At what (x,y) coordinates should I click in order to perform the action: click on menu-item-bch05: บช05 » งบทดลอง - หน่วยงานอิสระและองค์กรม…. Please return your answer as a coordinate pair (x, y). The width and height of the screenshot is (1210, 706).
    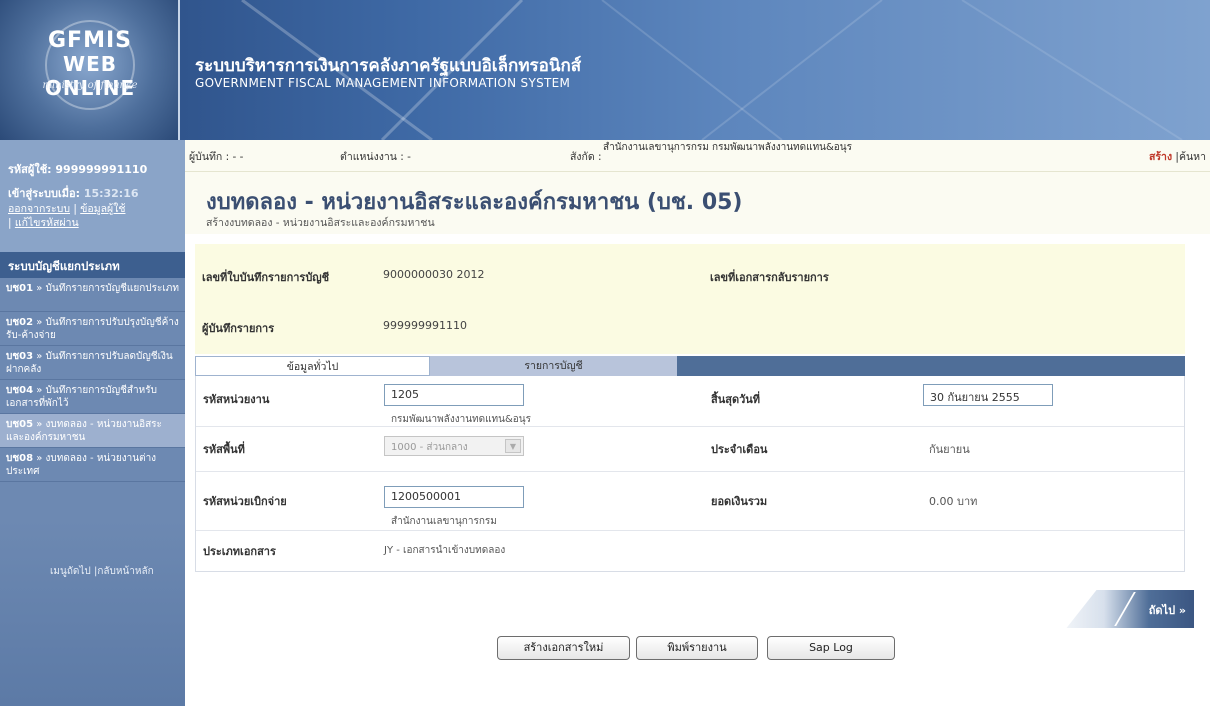
    Looking at the image, I should click on (92, 431).